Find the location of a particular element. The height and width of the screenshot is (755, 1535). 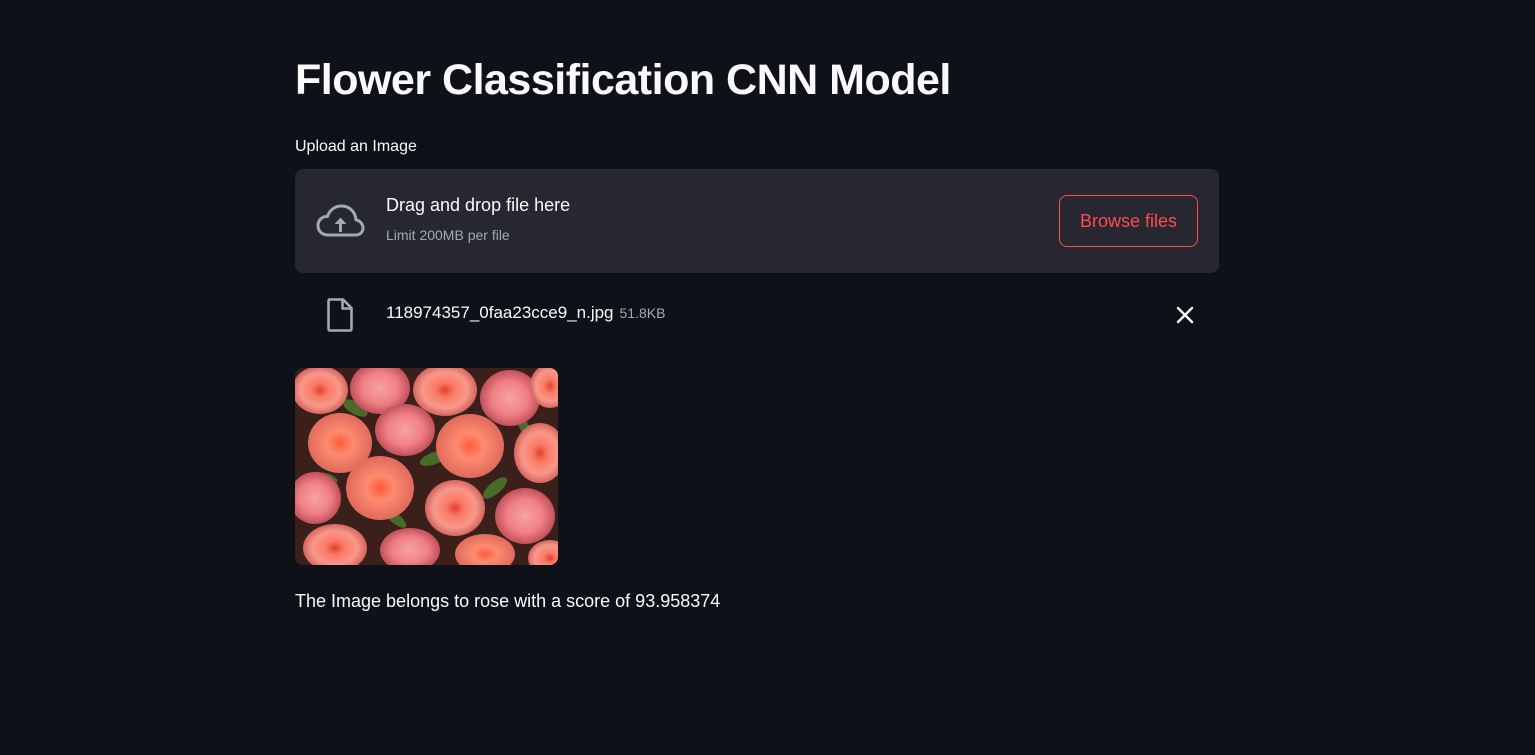

roses-image is located at coordinates (426, 466).